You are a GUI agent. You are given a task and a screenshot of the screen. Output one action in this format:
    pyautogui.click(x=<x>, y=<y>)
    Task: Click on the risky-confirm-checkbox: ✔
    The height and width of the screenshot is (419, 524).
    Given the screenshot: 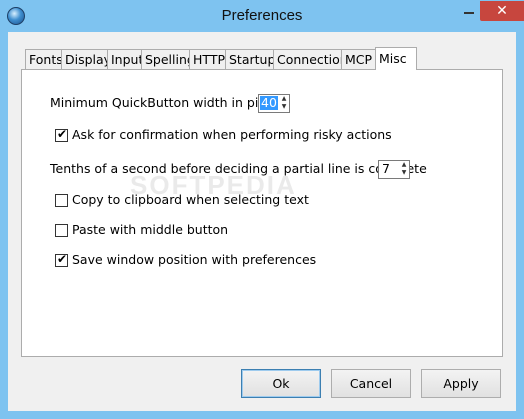 What is the action you would take?
    pyautogui.click(x=61, y=134)
    